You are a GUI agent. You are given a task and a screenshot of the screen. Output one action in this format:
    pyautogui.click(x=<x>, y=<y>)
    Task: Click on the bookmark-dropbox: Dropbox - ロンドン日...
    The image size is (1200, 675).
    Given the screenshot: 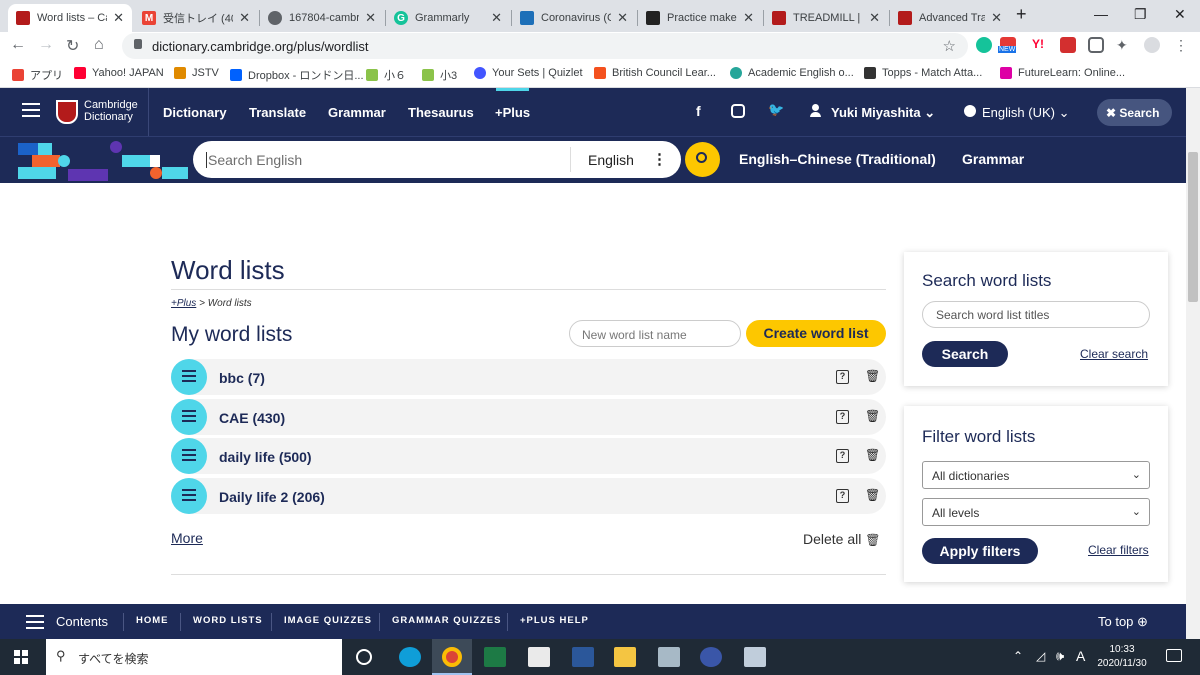 What is the action you would take?
    pyautogui.click(x=297, y=75)
    